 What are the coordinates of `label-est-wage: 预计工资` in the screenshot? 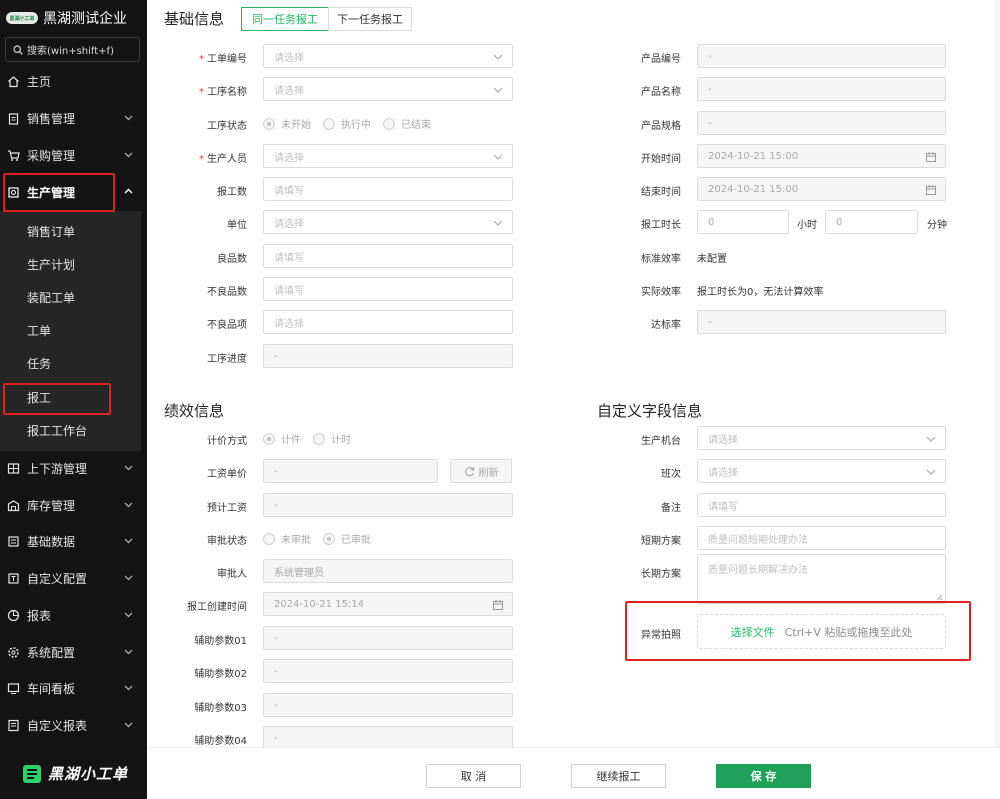 It's located at (227, 508).